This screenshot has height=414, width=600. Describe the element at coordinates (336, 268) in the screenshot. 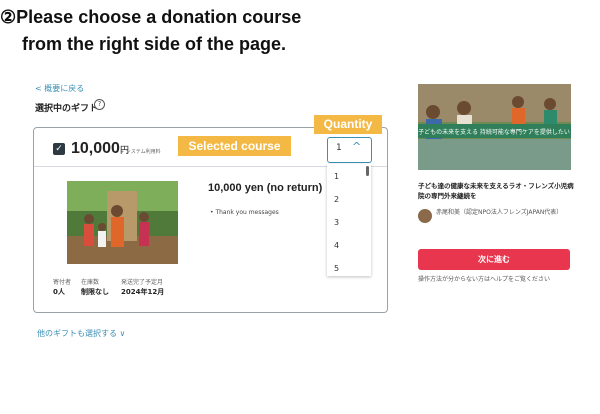

I see `quantity-option: 5` at that location.